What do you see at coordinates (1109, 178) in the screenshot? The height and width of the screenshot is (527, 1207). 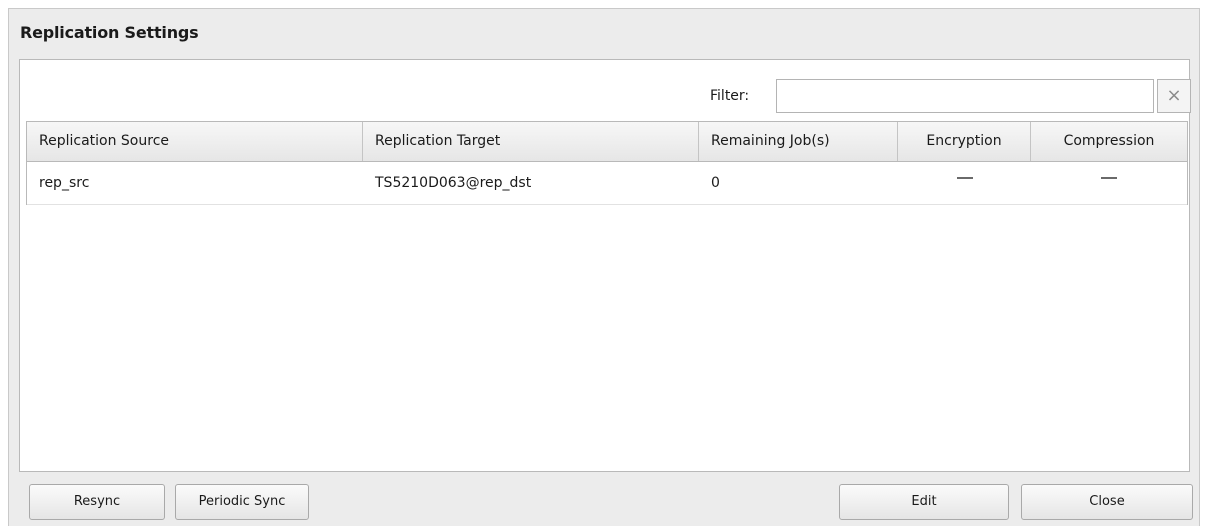 I see `compression-dash-icon` at bounding box center [1109, 178].